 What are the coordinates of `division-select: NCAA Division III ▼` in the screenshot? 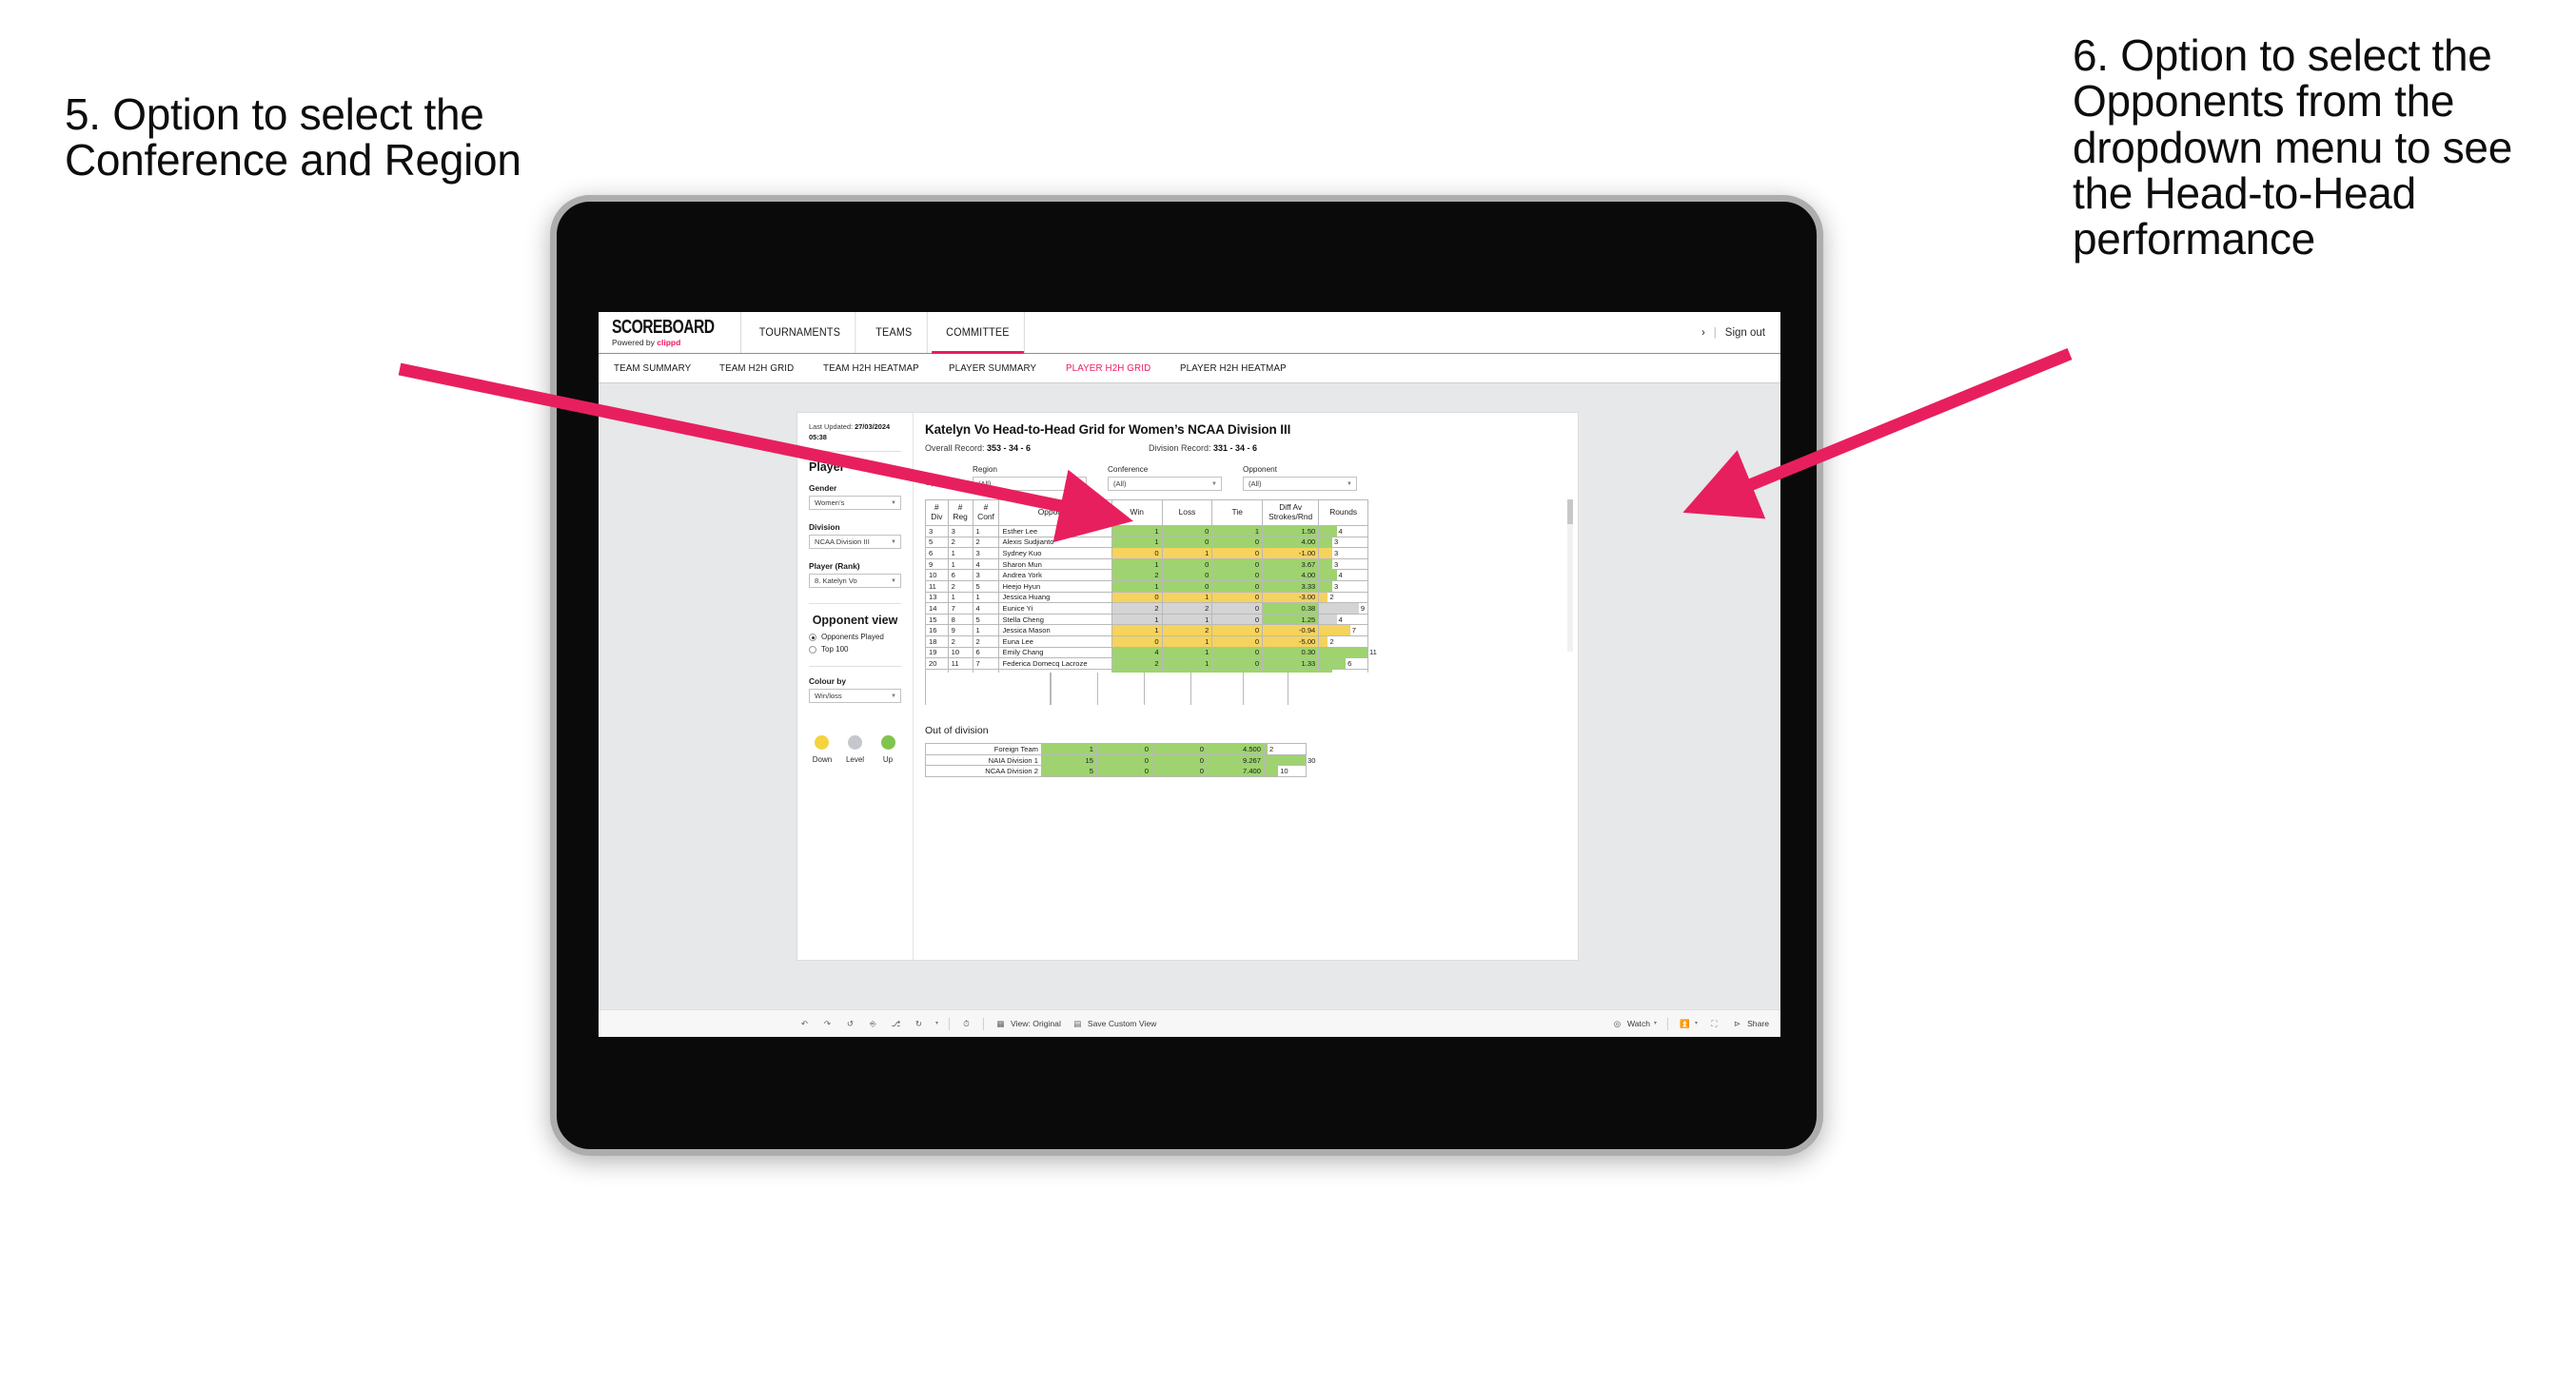 It's located at (855, 542).